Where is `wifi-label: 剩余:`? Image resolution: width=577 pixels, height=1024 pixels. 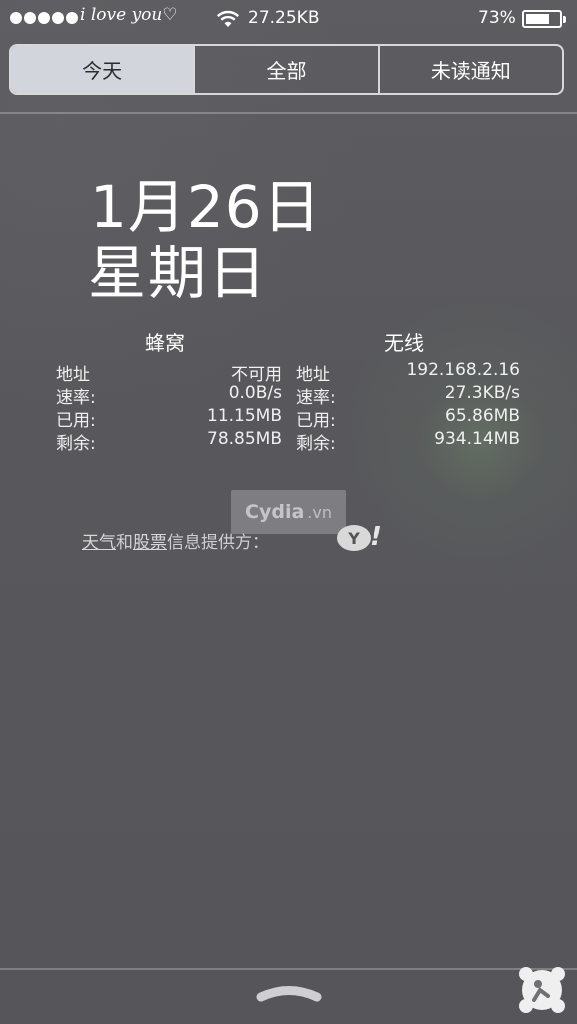
wifi-label: 剩余: is located at coordinates (316, 444).